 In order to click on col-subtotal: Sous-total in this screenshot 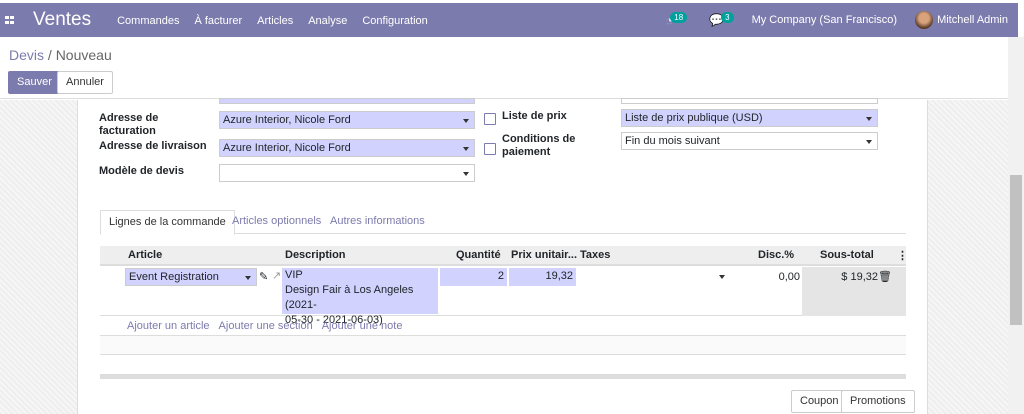, I will do `click(847, 255)`.